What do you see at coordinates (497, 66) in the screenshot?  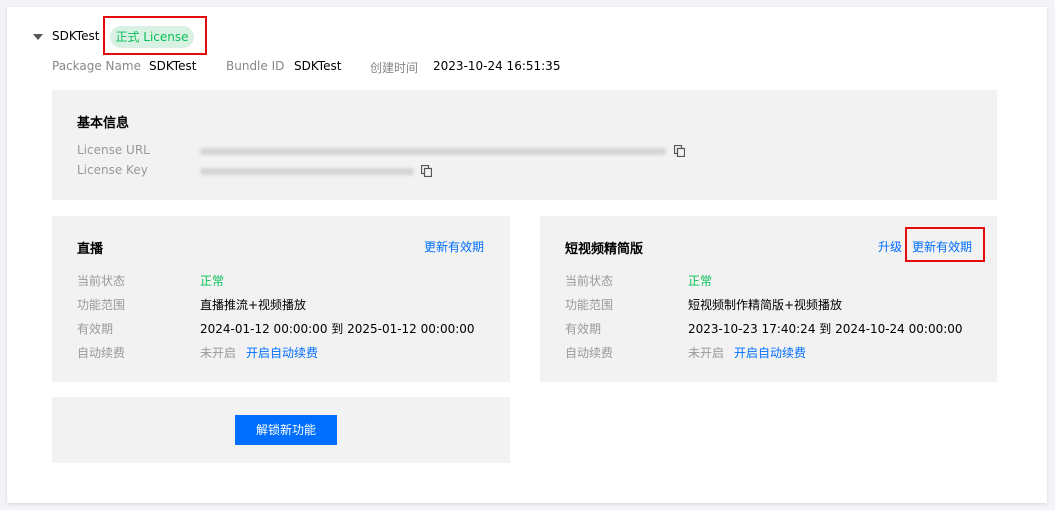 I see `created-time-value: 2023-10-24 16:51:35` at bounding box center [497, 66].